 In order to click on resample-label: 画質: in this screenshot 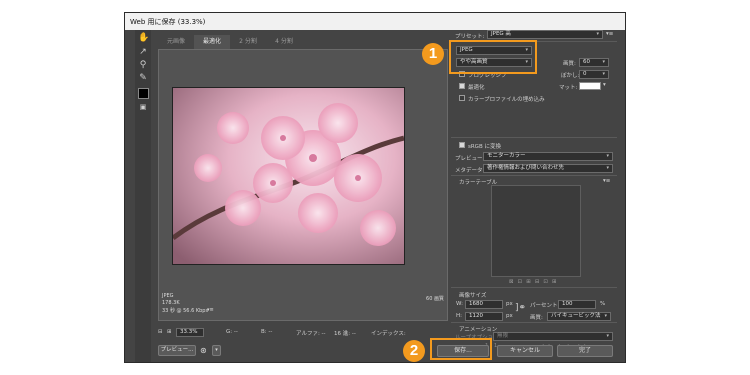, I will do `click(536, 318)`.